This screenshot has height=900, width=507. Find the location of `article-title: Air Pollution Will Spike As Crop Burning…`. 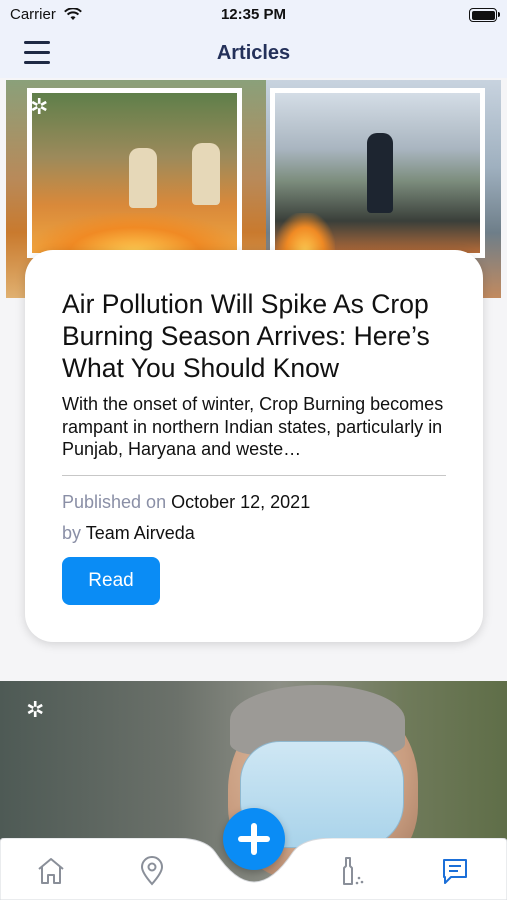

article-title: Air Pollution Will Spike As Crop Burning… is located at coordinates (246, 336).